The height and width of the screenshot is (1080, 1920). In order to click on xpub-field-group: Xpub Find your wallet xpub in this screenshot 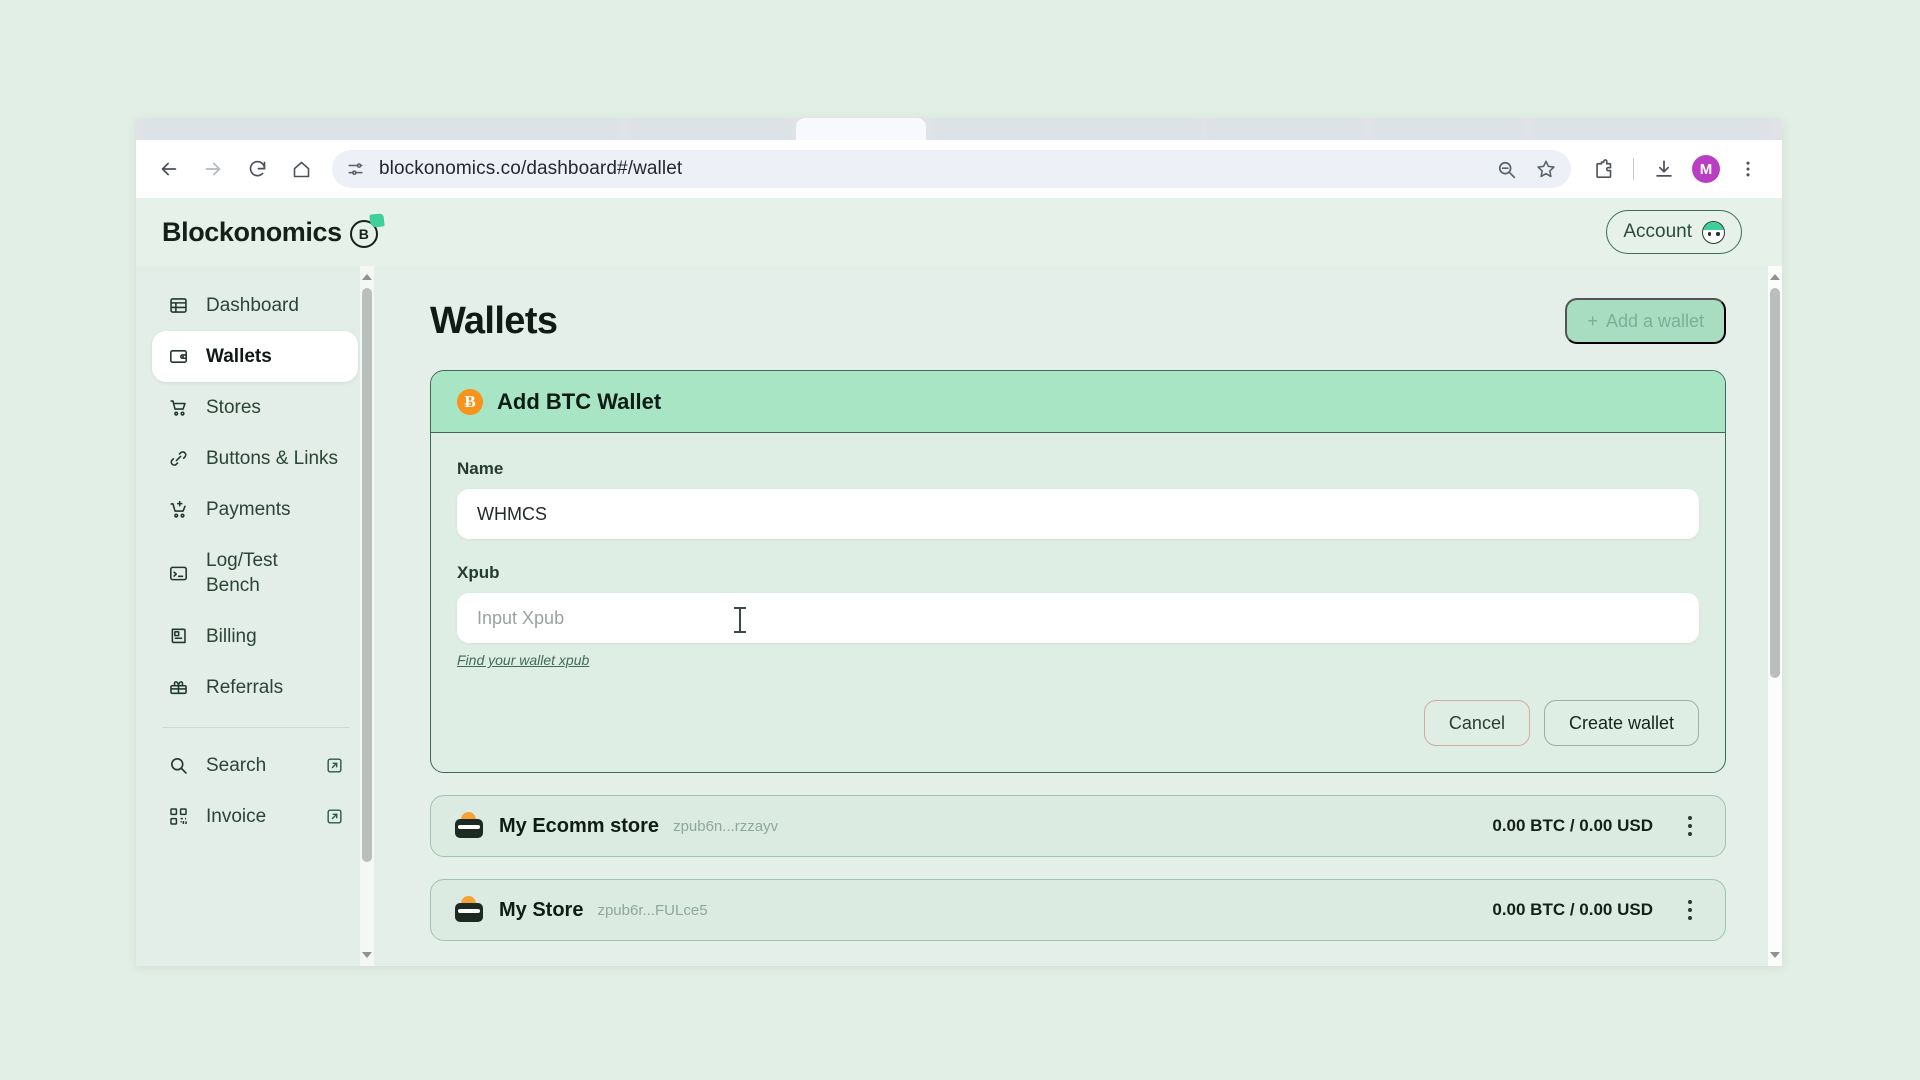, I will do `click(1078, 616)`.